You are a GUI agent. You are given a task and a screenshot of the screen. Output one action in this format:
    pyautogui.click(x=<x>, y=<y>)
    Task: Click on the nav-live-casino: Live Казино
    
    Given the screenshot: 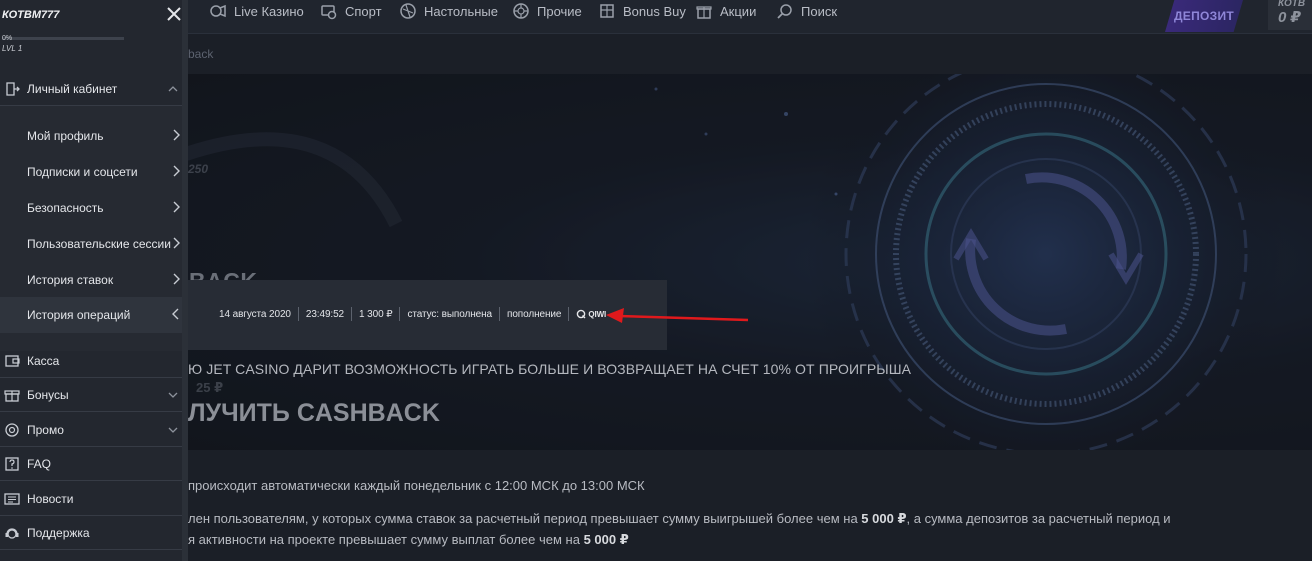 What is the action you would take?
    pyautogui.click(x=256, y=11)
    